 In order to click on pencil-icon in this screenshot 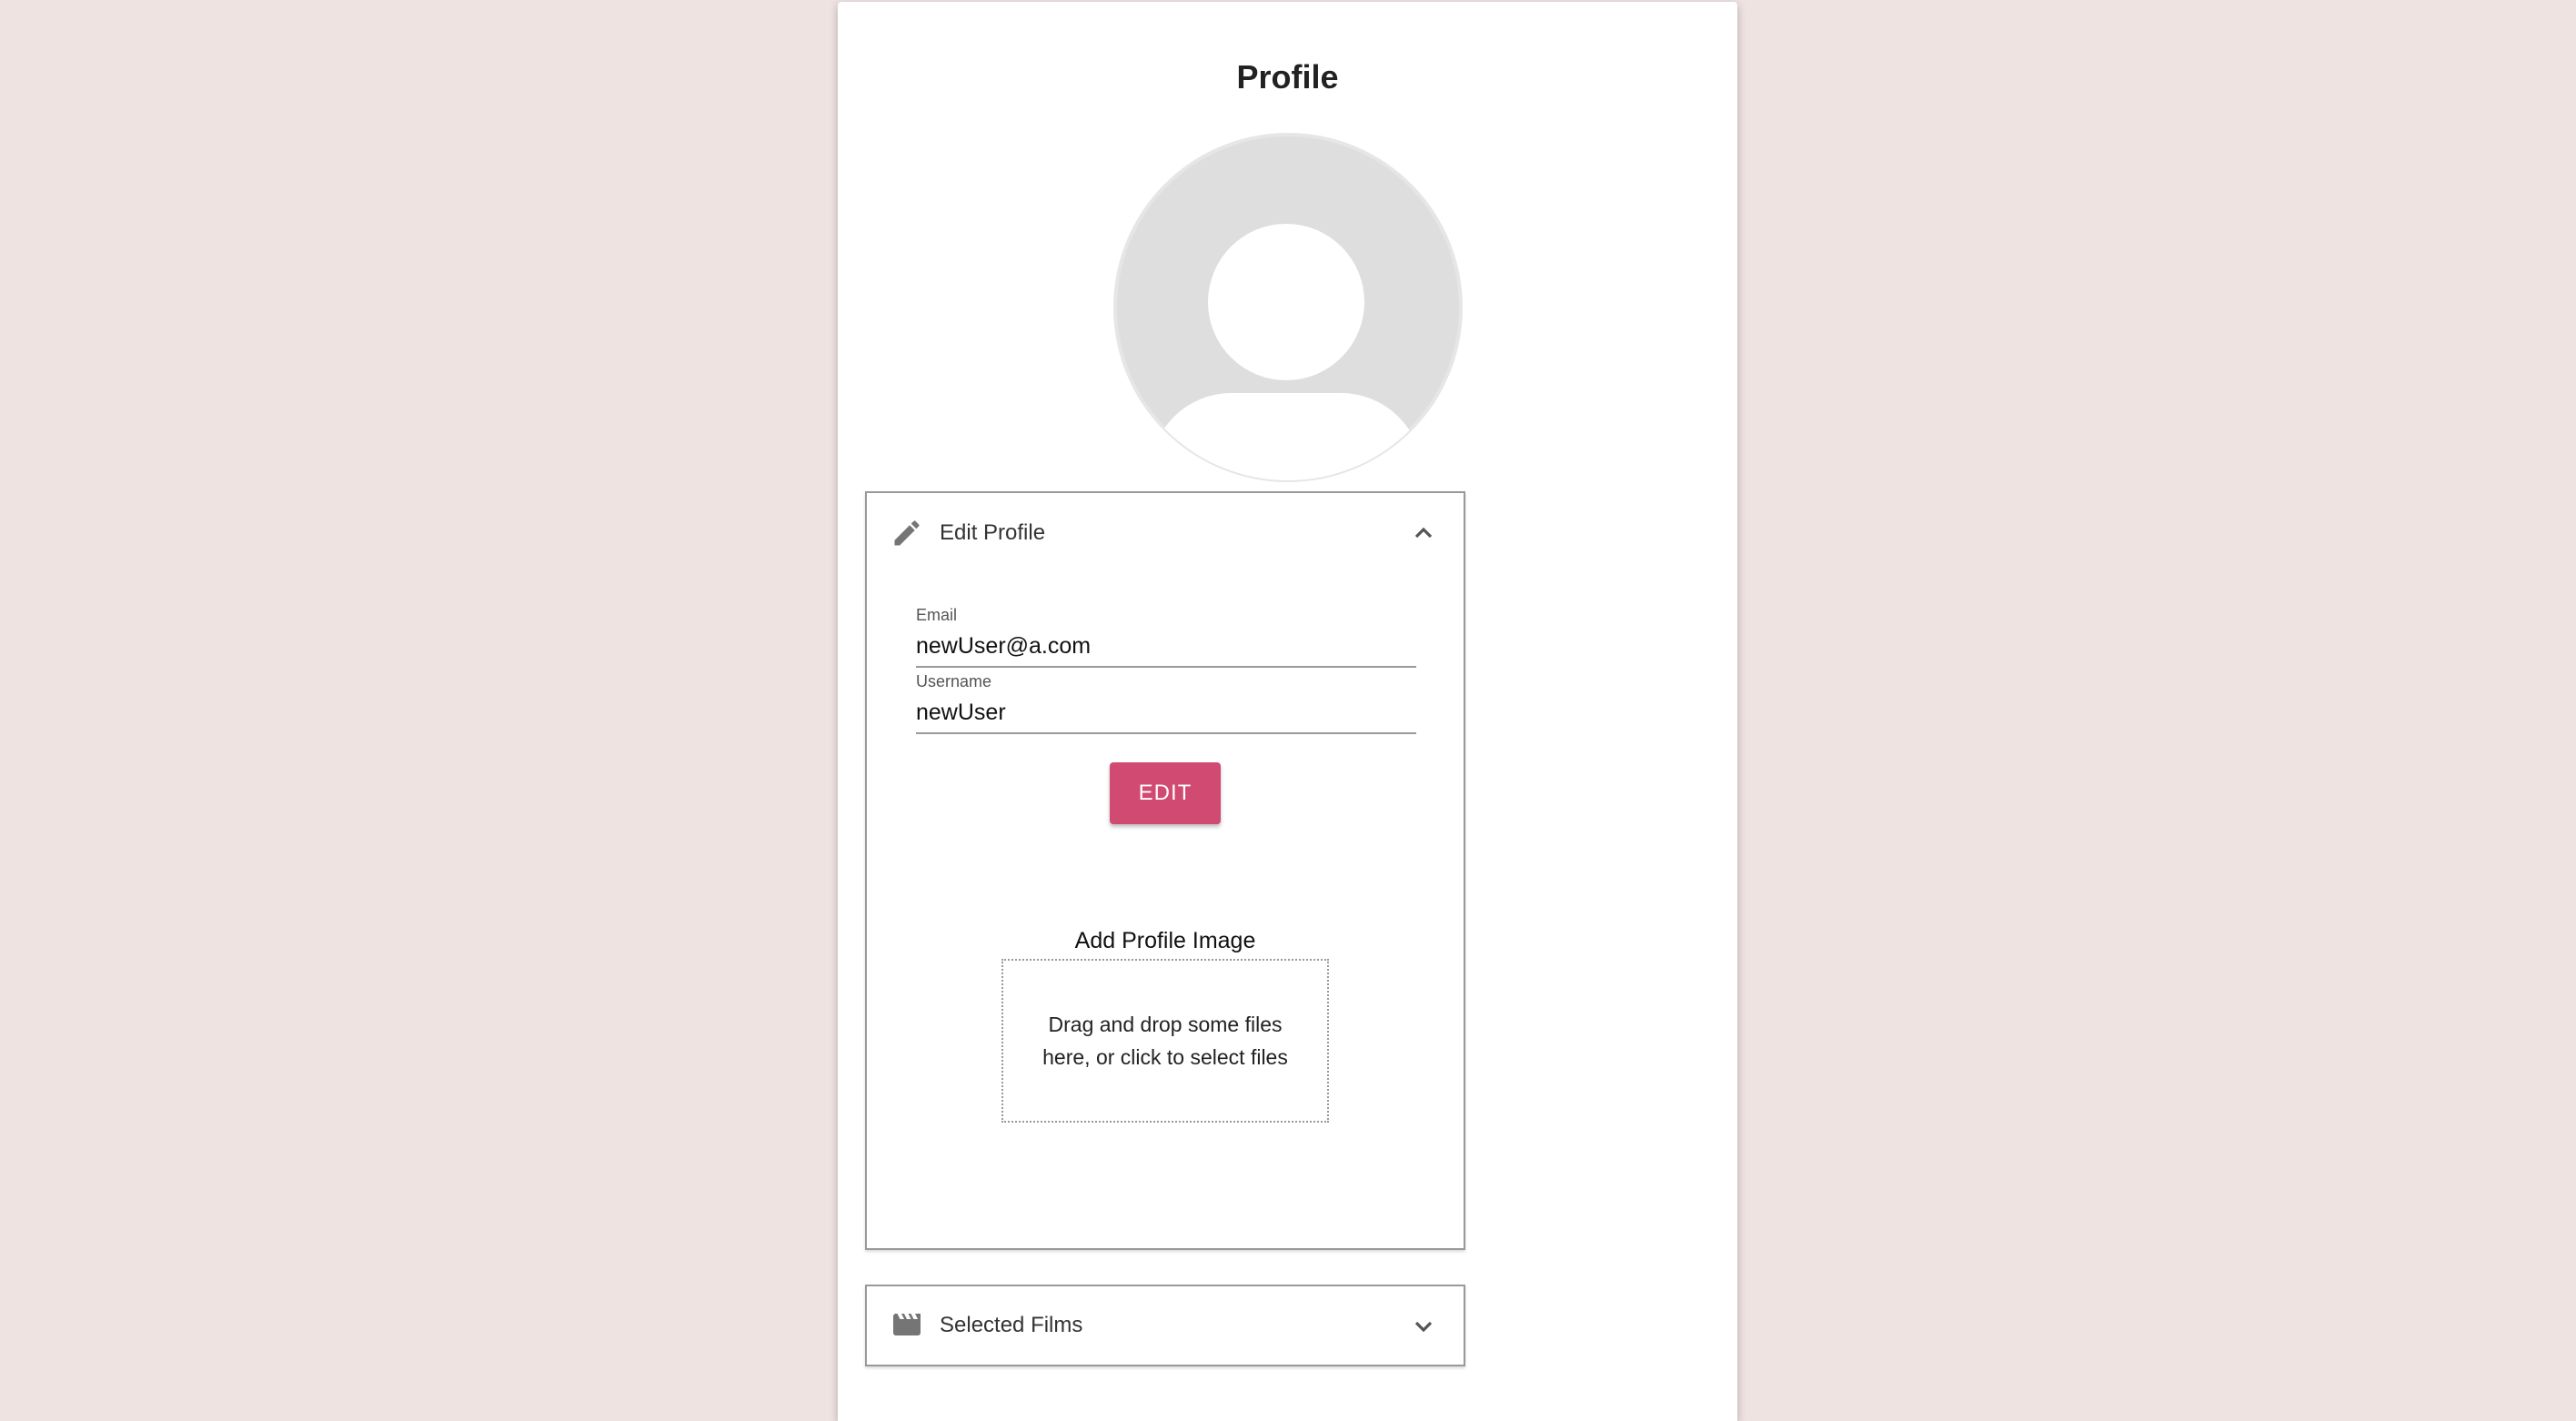, I will do `click(907, 533)`.